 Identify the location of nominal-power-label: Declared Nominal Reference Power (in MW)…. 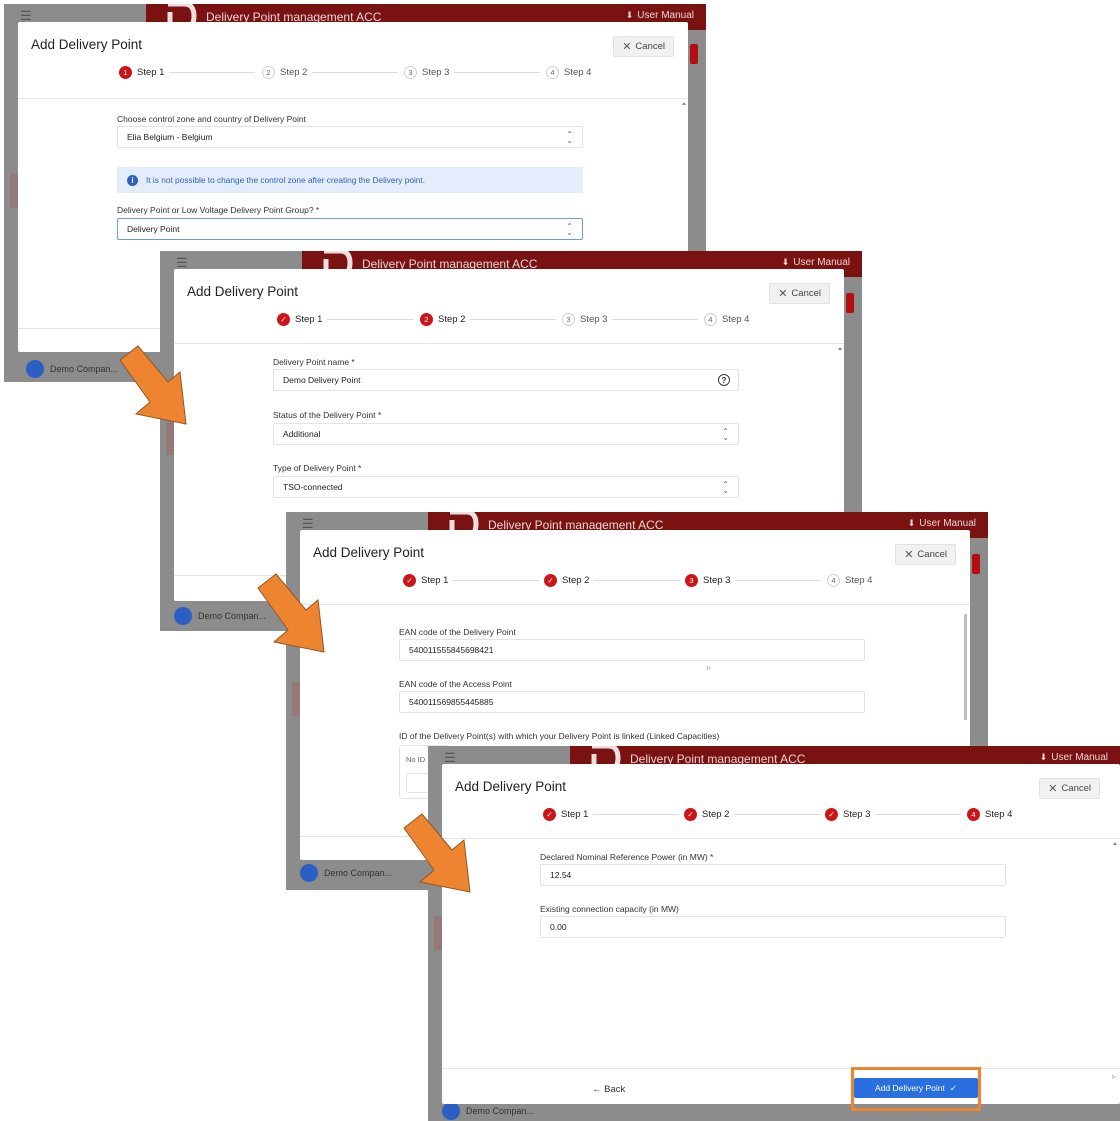
(627, 857).